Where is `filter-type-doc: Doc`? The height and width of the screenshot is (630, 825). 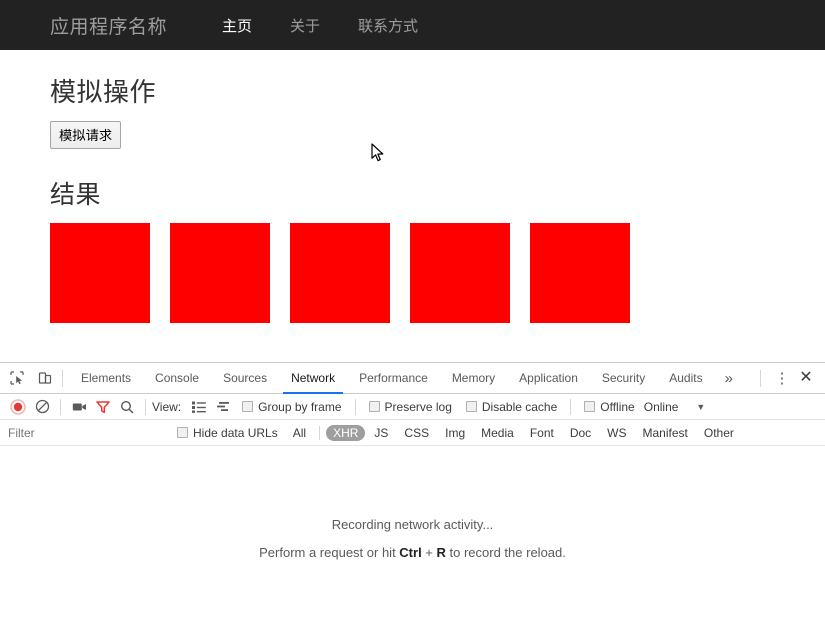 filter-type-doc: Doc is located at coordinates (580, 433).